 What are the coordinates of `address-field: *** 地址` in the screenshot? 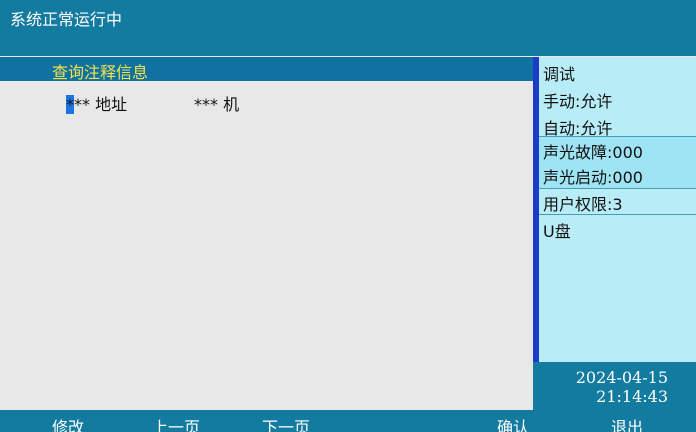 It's located at (96, 103).